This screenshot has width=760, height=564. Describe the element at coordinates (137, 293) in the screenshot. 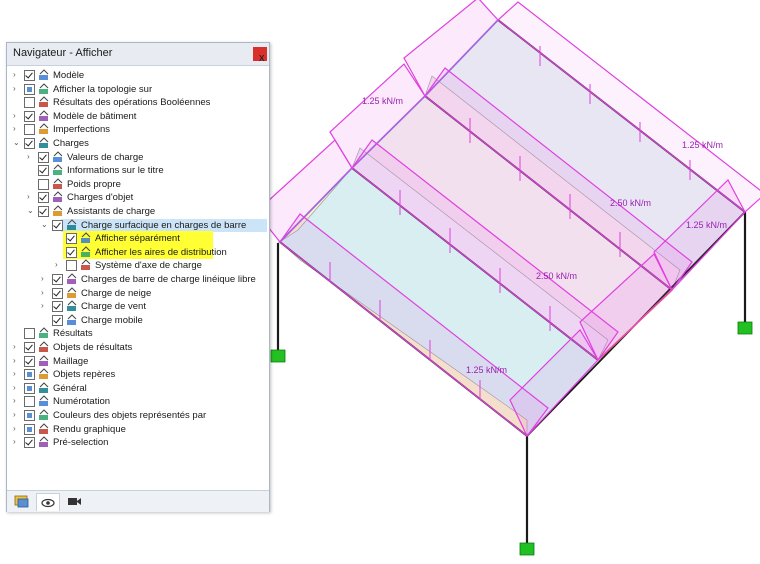

I see `tree-item: › Charge de neige` at that location.